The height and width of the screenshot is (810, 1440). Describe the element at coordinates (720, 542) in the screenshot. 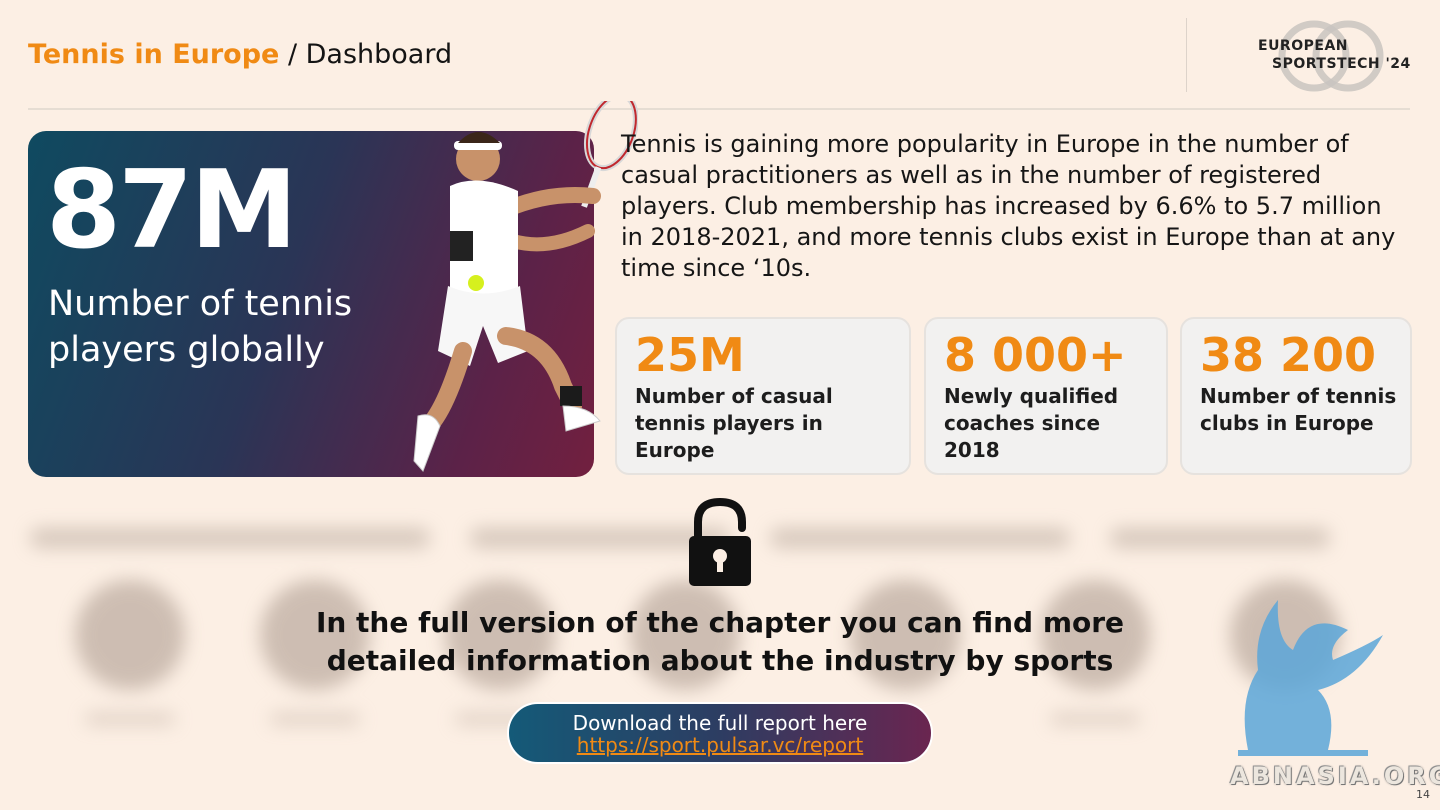

I see `open-padlock-icon` at that location.